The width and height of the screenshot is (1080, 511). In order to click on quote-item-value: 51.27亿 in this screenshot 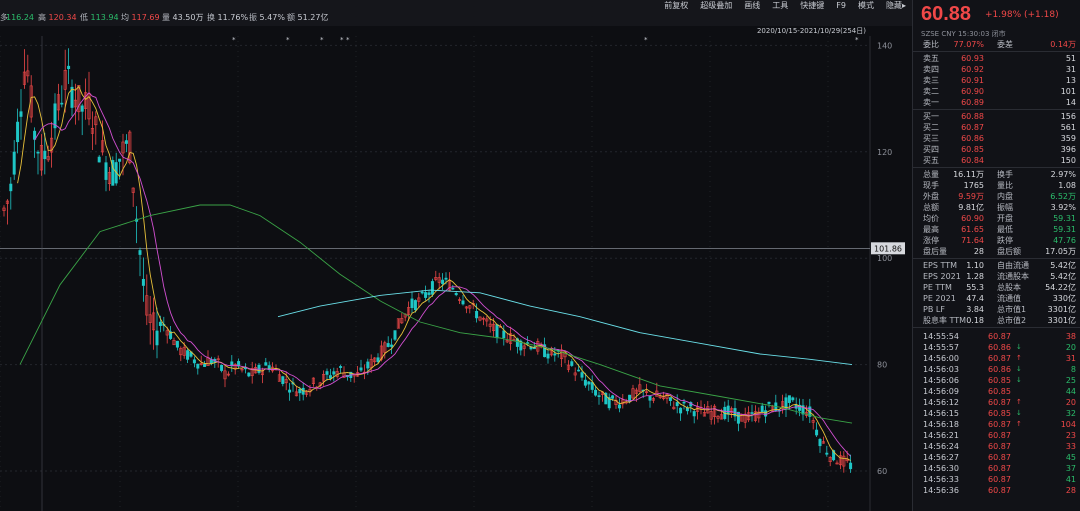, I will do `click(312, 17)`.